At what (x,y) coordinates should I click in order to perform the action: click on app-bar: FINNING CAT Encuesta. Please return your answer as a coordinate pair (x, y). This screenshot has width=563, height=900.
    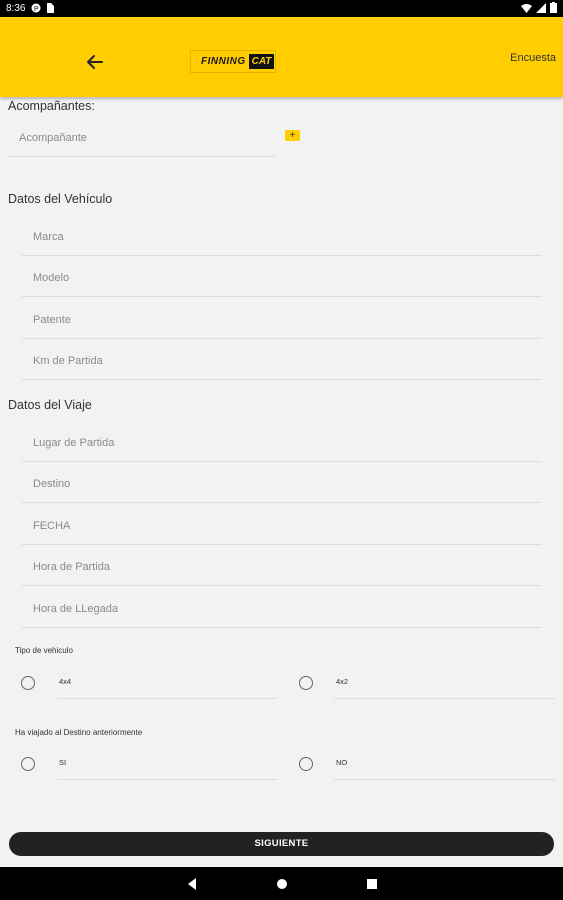
    Looking at the image, I should click on (281, 57).